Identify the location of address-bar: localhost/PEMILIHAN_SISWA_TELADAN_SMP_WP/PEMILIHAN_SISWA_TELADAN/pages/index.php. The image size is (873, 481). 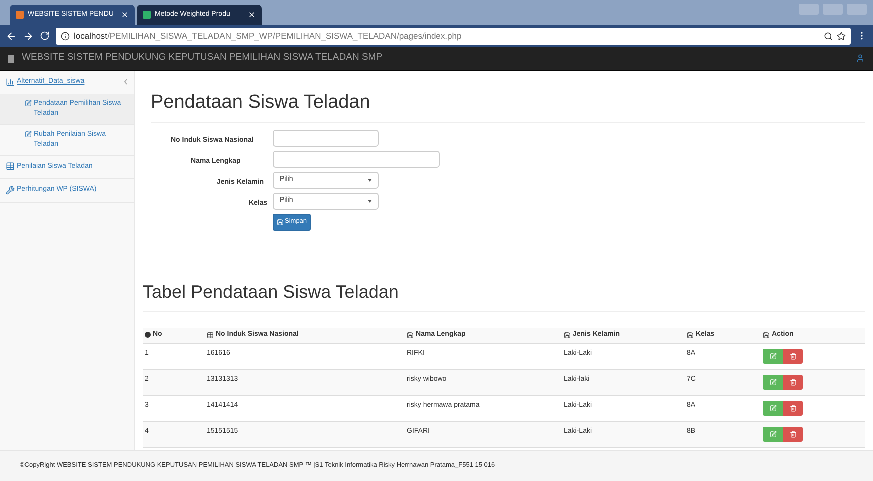
(453, 36).